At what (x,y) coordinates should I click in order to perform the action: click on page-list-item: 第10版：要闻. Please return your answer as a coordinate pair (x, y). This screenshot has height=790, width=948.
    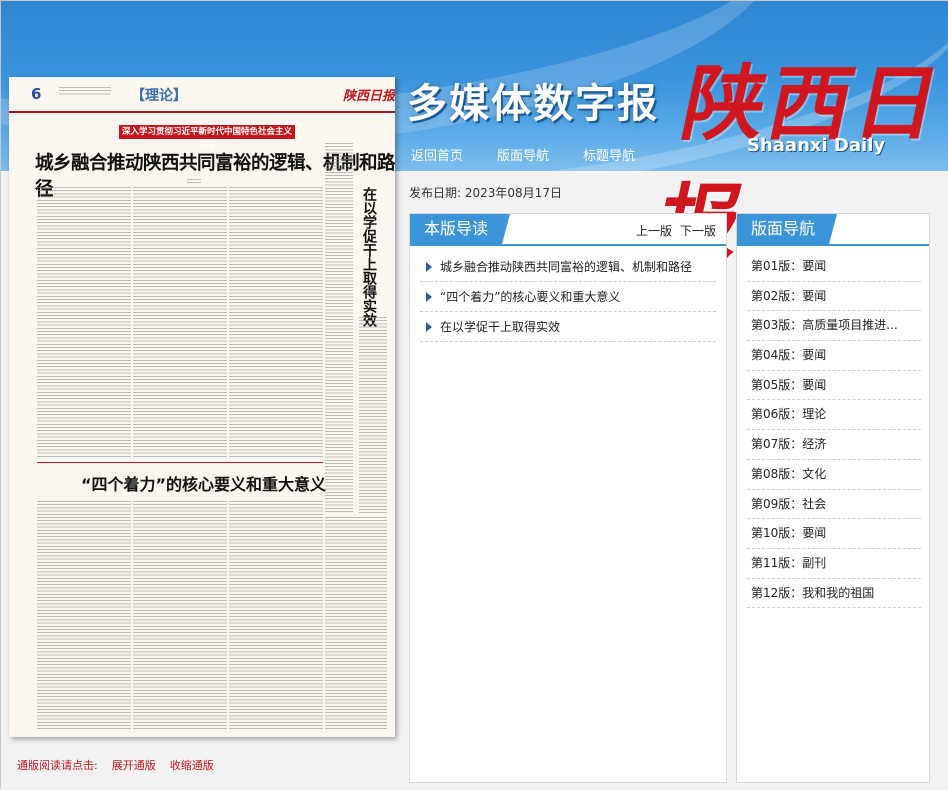
    Looking at the image, I should click on (834, 534).